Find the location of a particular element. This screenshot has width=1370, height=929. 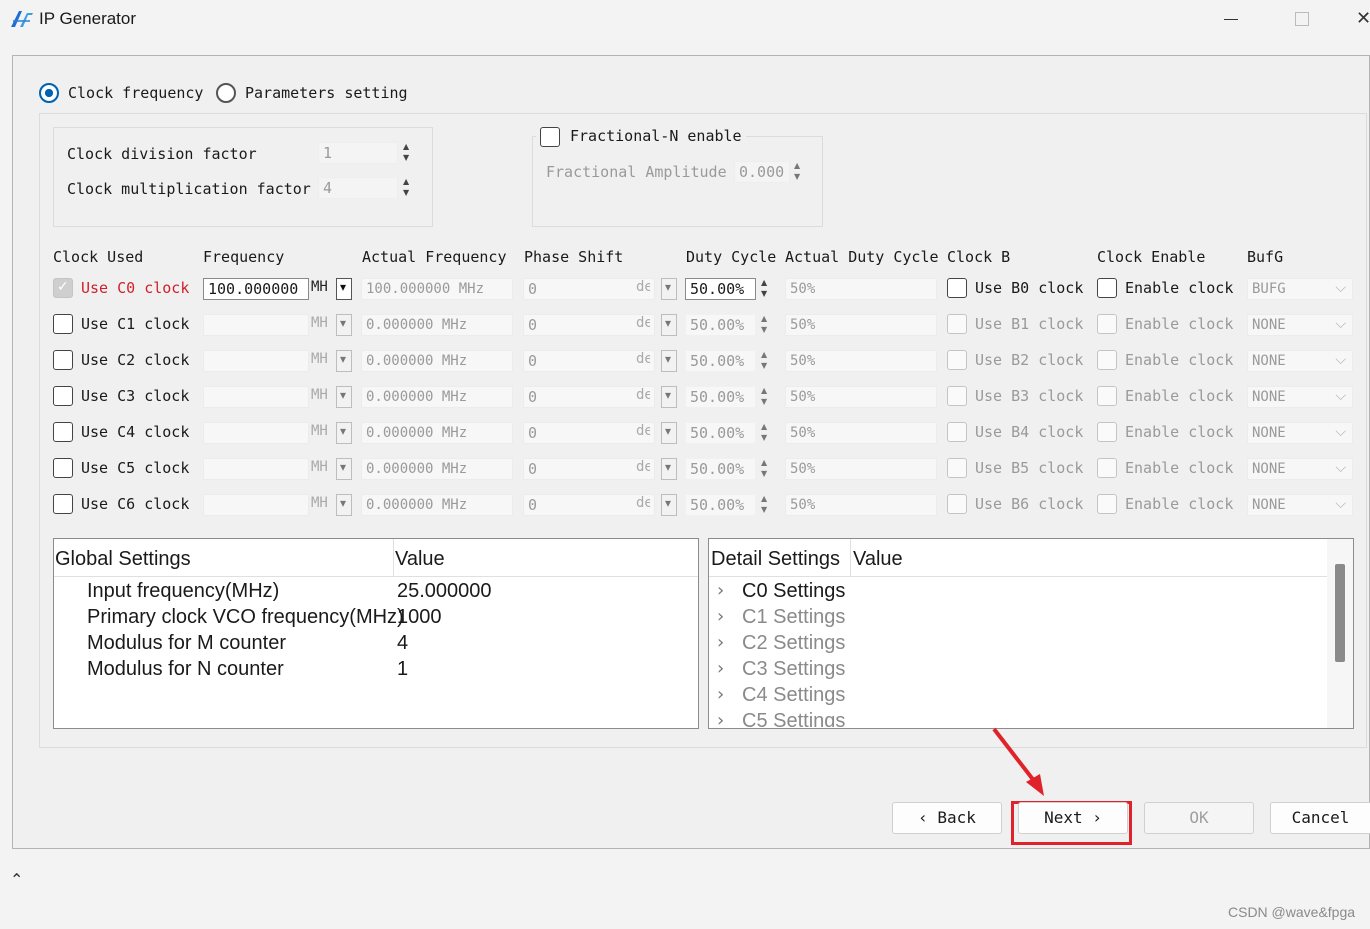

multiplication-factor-input: 4 is located at coordinates (358, 188).